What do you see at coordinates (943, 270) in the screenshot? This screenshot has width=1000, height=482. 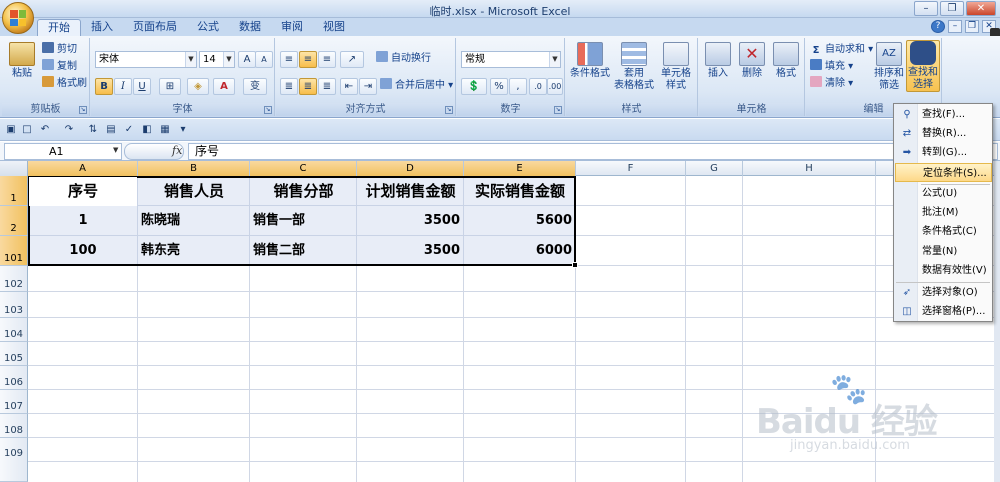 I see `menu-item-data-validation: 数据有效性(V)` at bounding box center [943, 270].